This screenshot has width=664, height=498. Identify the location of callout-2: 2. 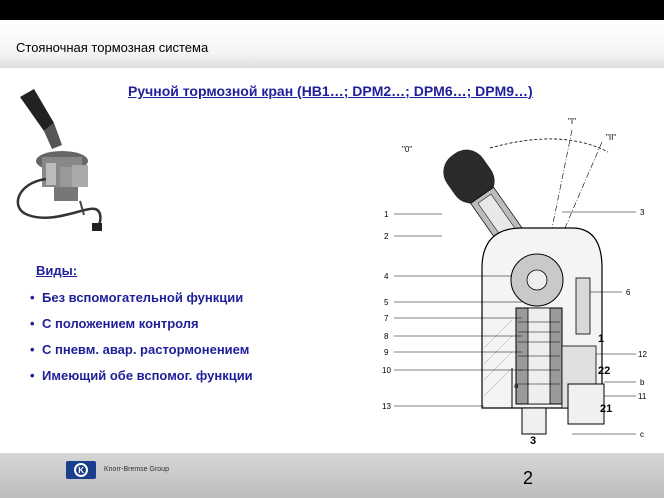
(386, 236).